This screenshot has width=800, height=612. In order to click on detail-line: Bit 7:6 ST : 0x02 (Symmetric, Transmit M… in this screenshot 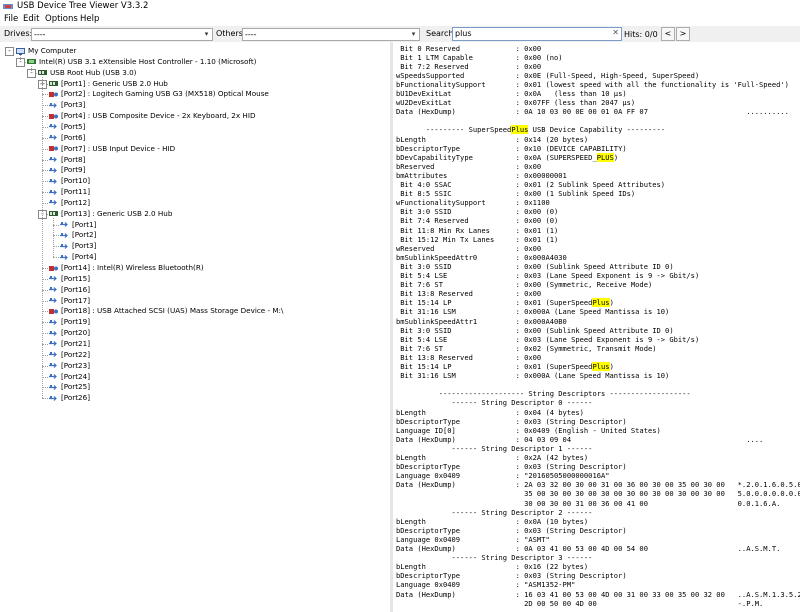, I will do `click(526, 348)`.